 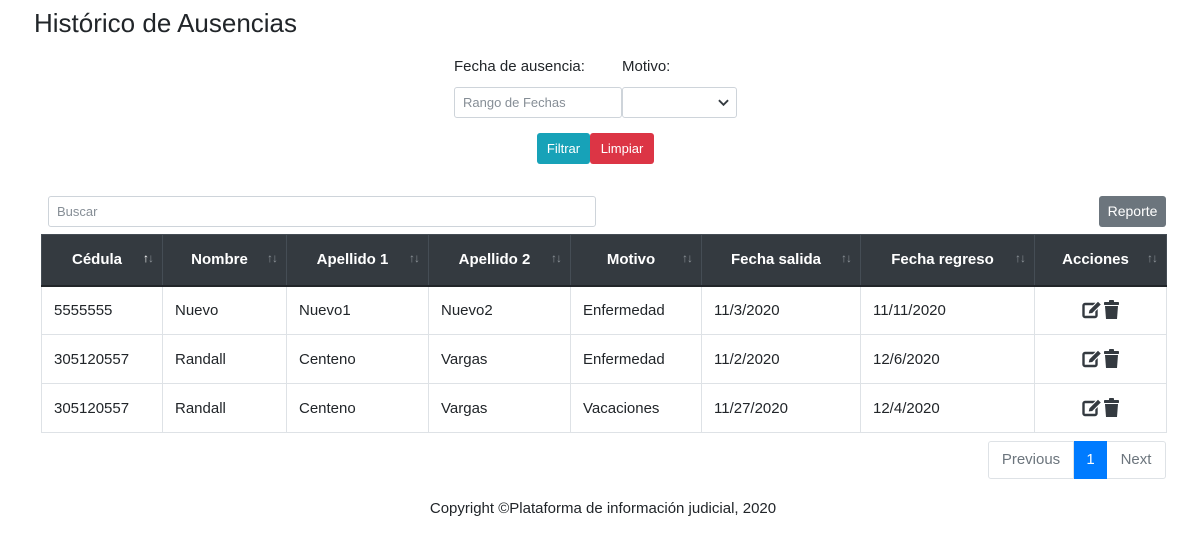 I want to click on column-header-nombre: Nombre ↑↓, so click(x=224, y=260).